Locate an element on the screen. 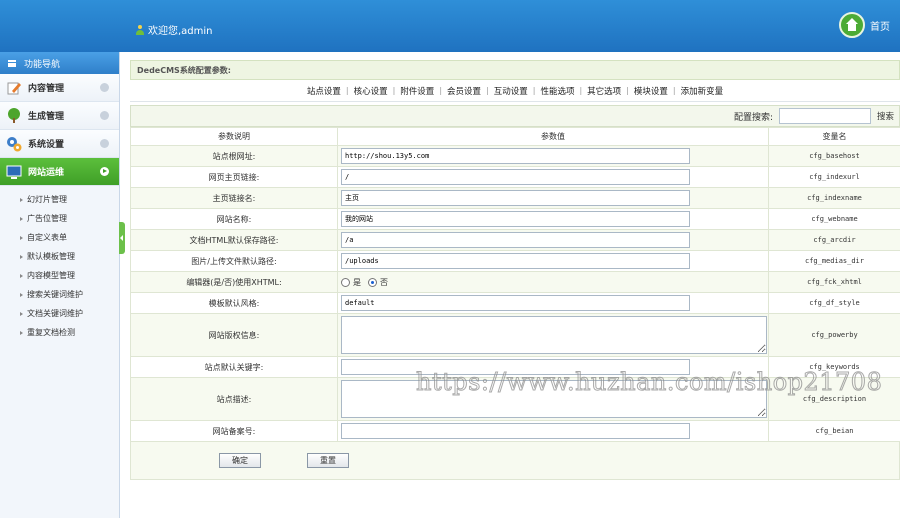  tab-add-variable: 添加新变量 is located at coordinates (702, 91).